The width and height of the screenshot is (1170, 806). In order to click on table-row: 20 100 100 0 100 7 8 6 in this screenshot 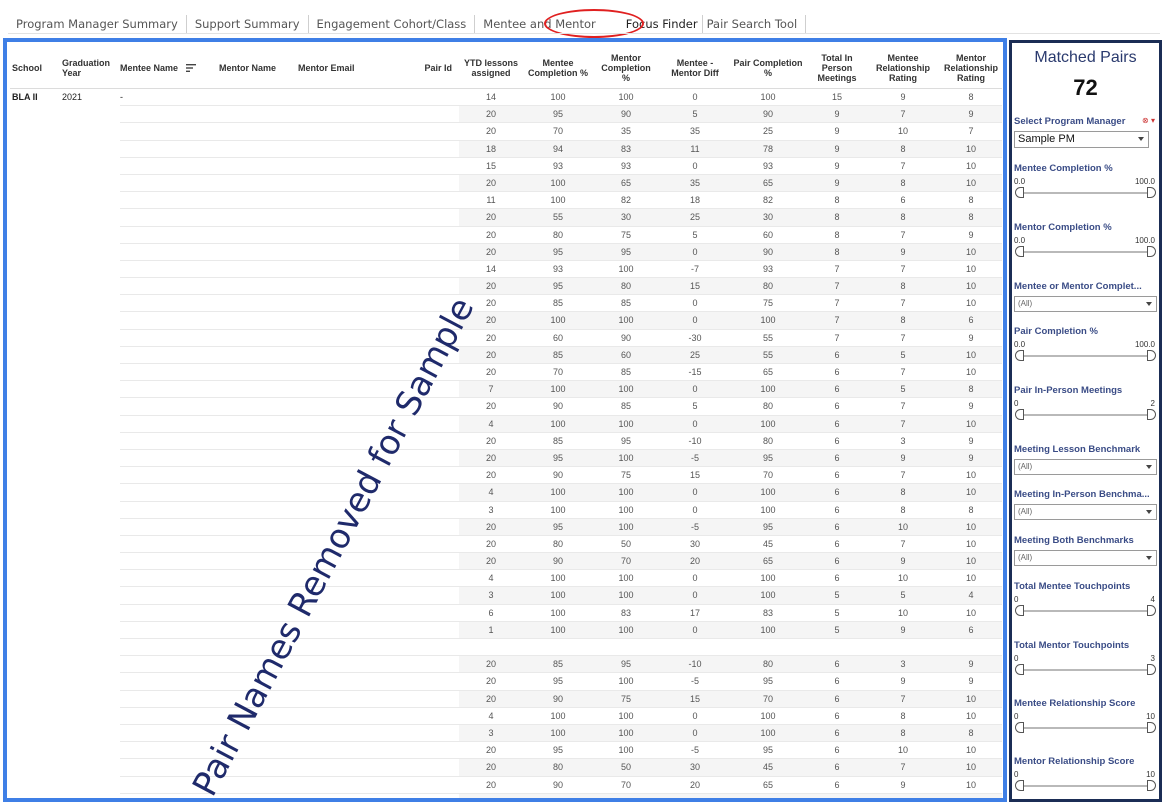, I will do `click(506, 321)`.